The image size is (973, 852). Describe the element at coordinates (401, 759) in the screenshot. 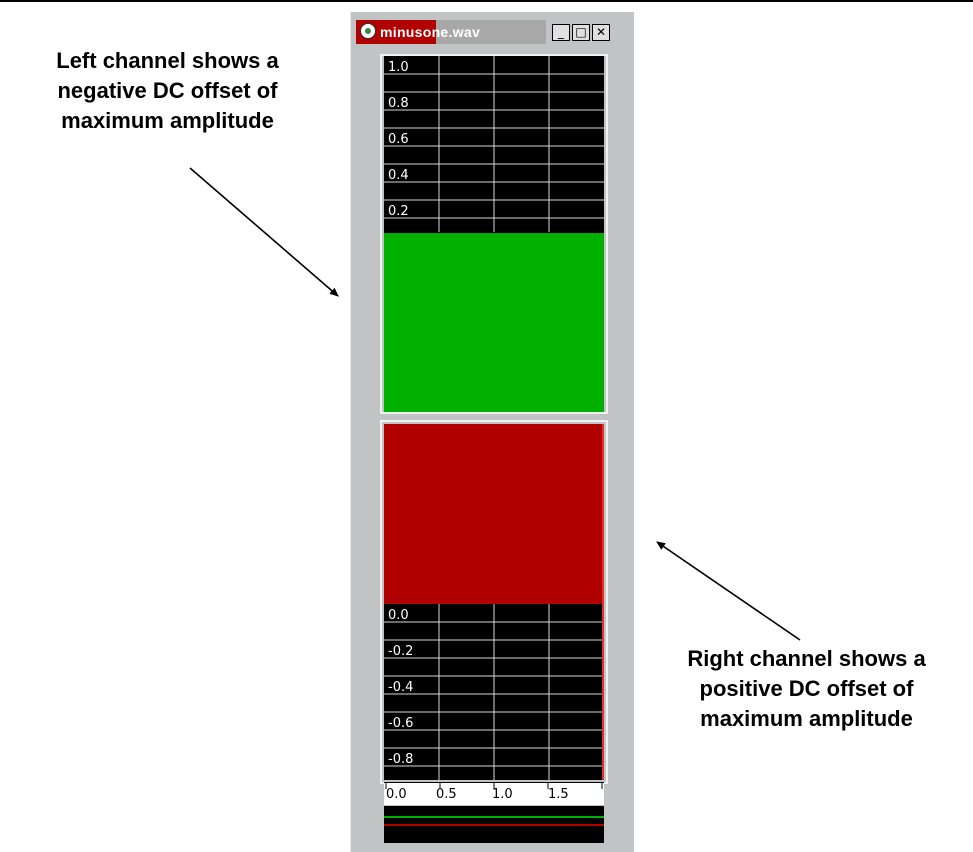

I see `right-y-tick: -0.8` at that location.